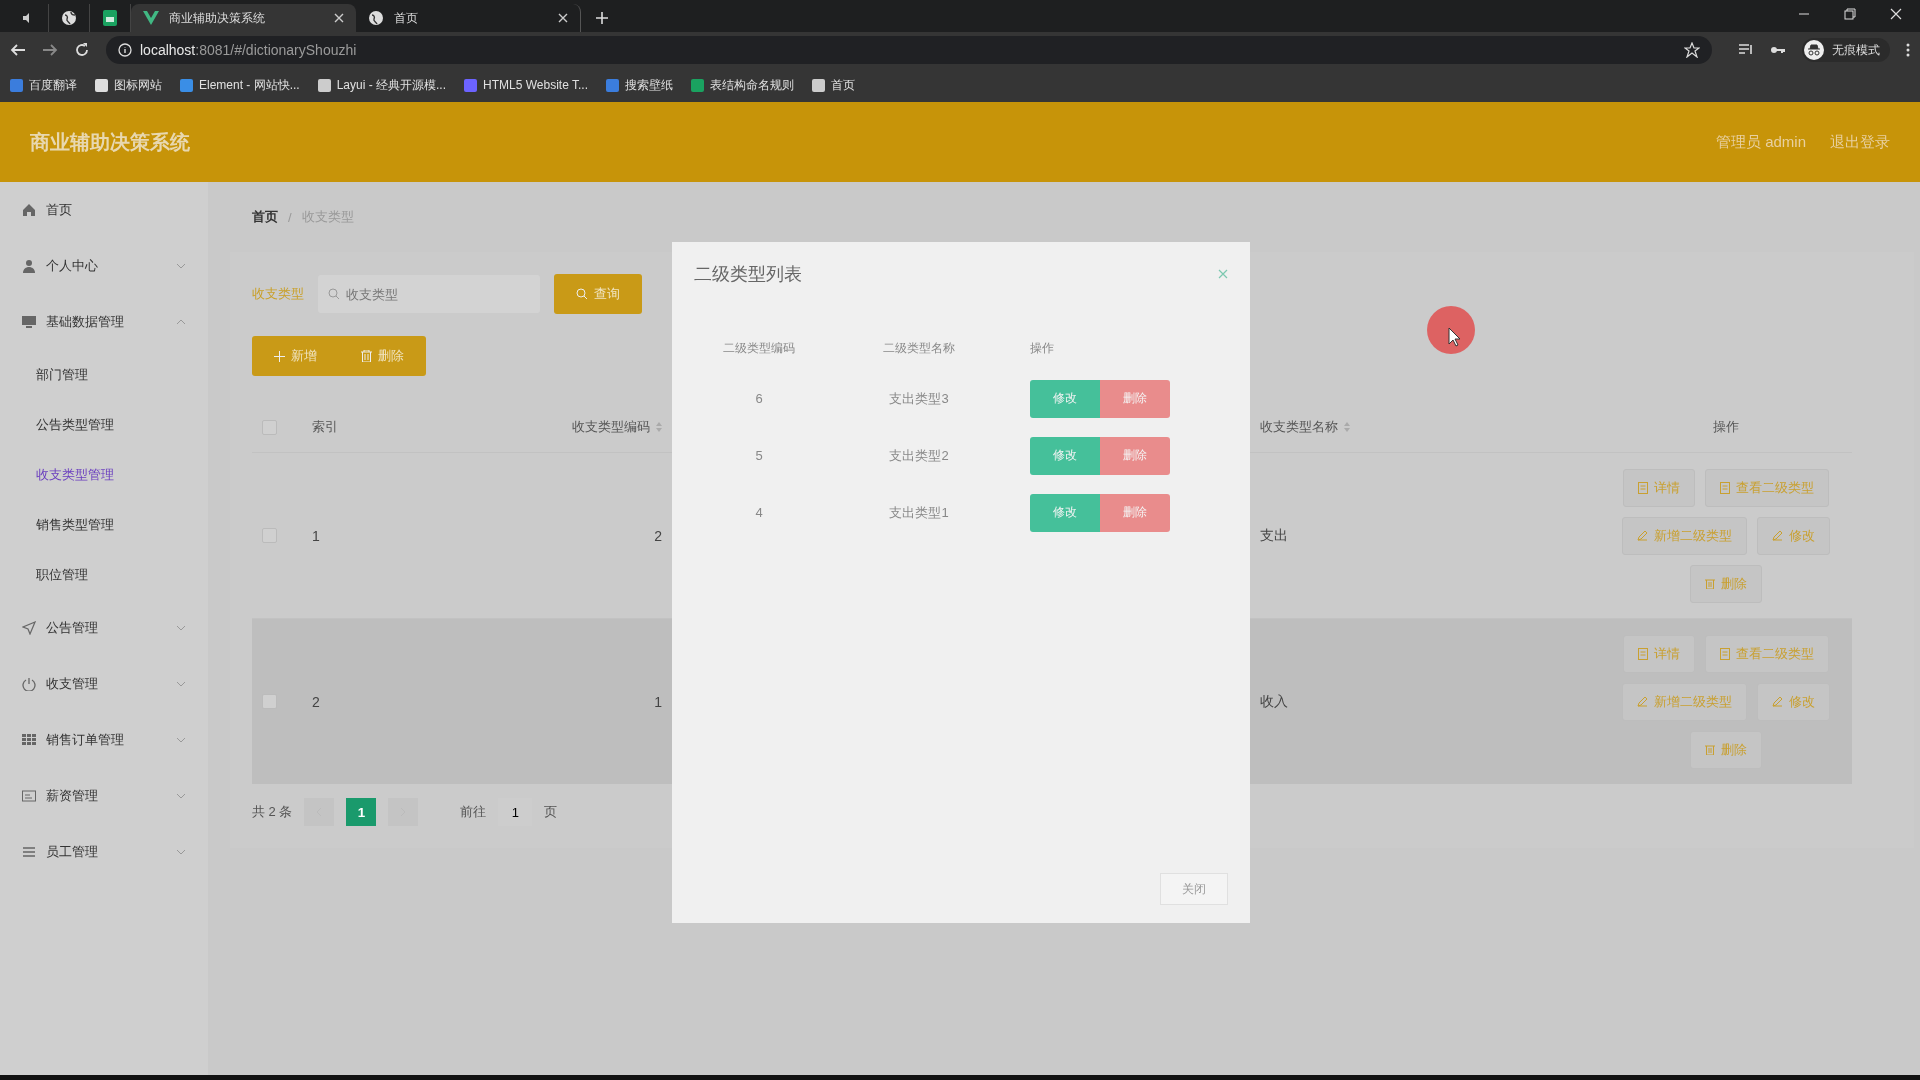 Image resolution: width=1920 pixels, height=1080 pixels. What do you see at coordinates (104, 425) in the screenshot?
I see `sidebar-subitem: 公告类型管理` at bounding box center [104, 425].